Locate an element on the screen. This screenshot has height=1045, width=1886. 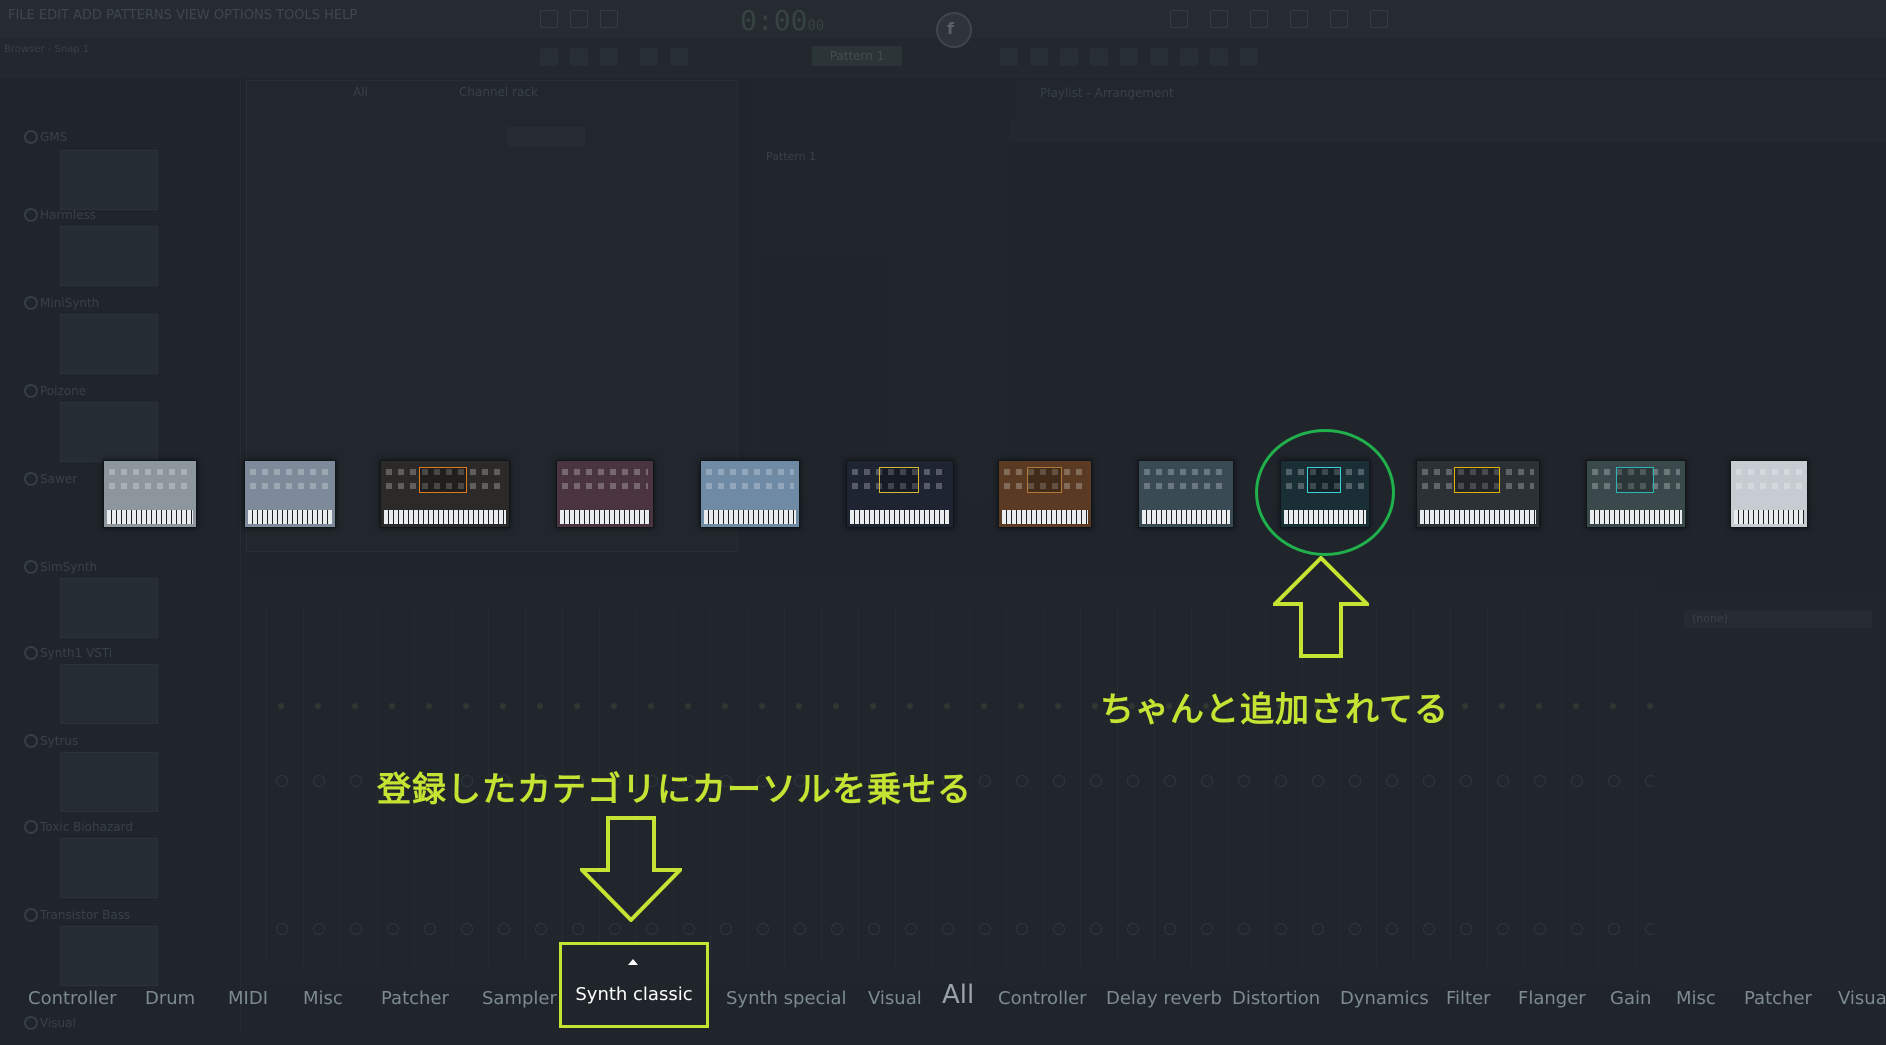
stop-icon is located at coordinates (579, 19).